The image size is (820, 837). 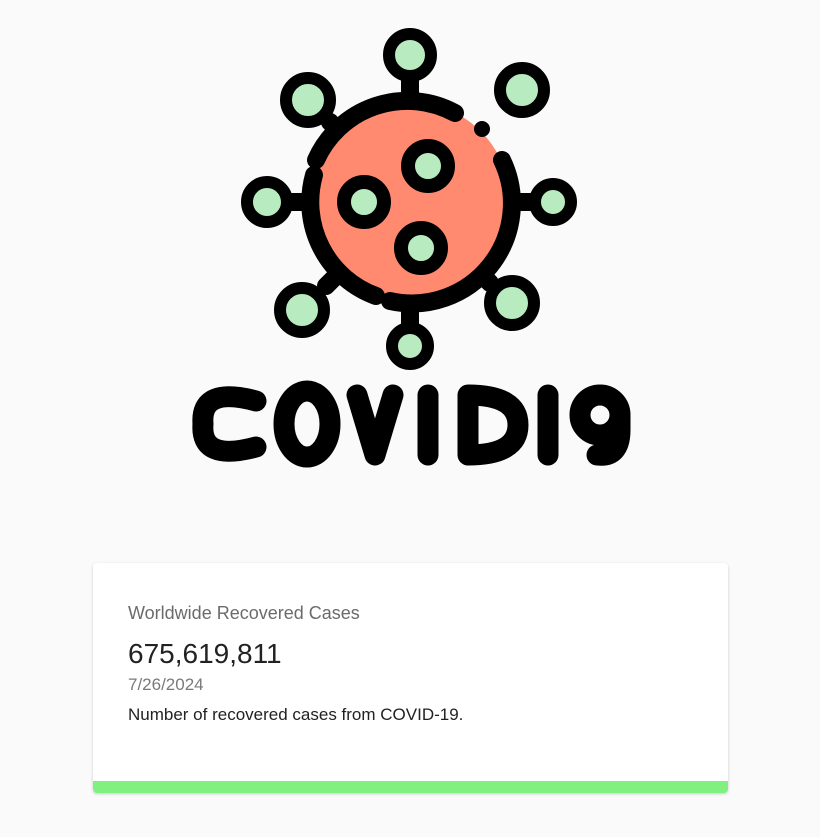 What do you see at coordinates (205, 653) in the screenshot?
I see `recovered-count: 675,619,811` at bounding box center [205, 653].